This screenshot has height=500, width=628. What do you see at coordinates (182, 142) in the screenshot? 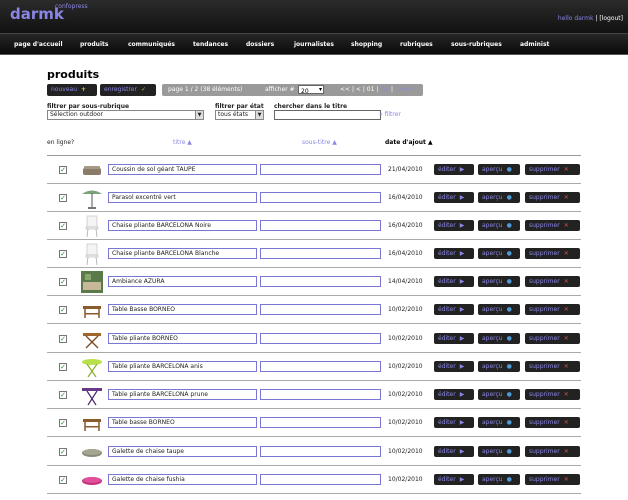
I see `column-header-title: titre ▲` at bounding box center [182, 142].